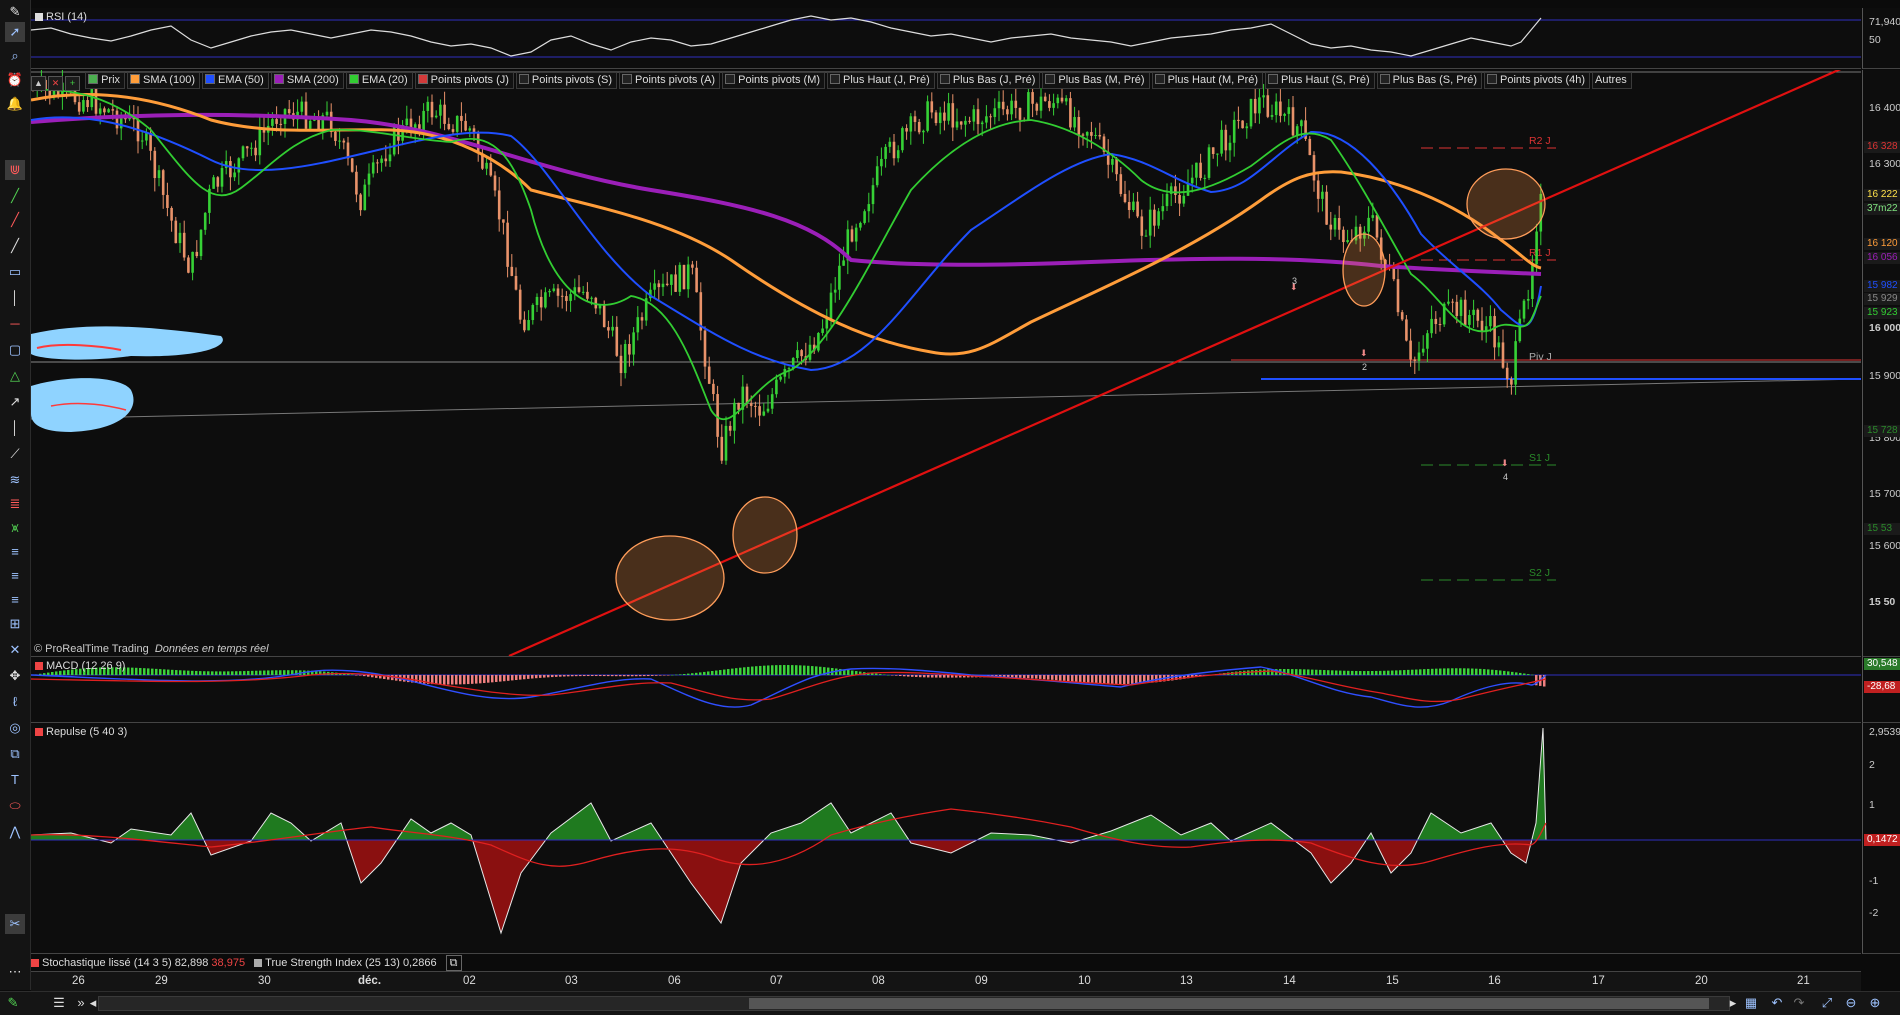 This screenshot has width=1900, height=1015. What do you see at coordinates (571, 981) in the screenshot?
I see `x-axis-label: 03` at bounding box center [571, 981].